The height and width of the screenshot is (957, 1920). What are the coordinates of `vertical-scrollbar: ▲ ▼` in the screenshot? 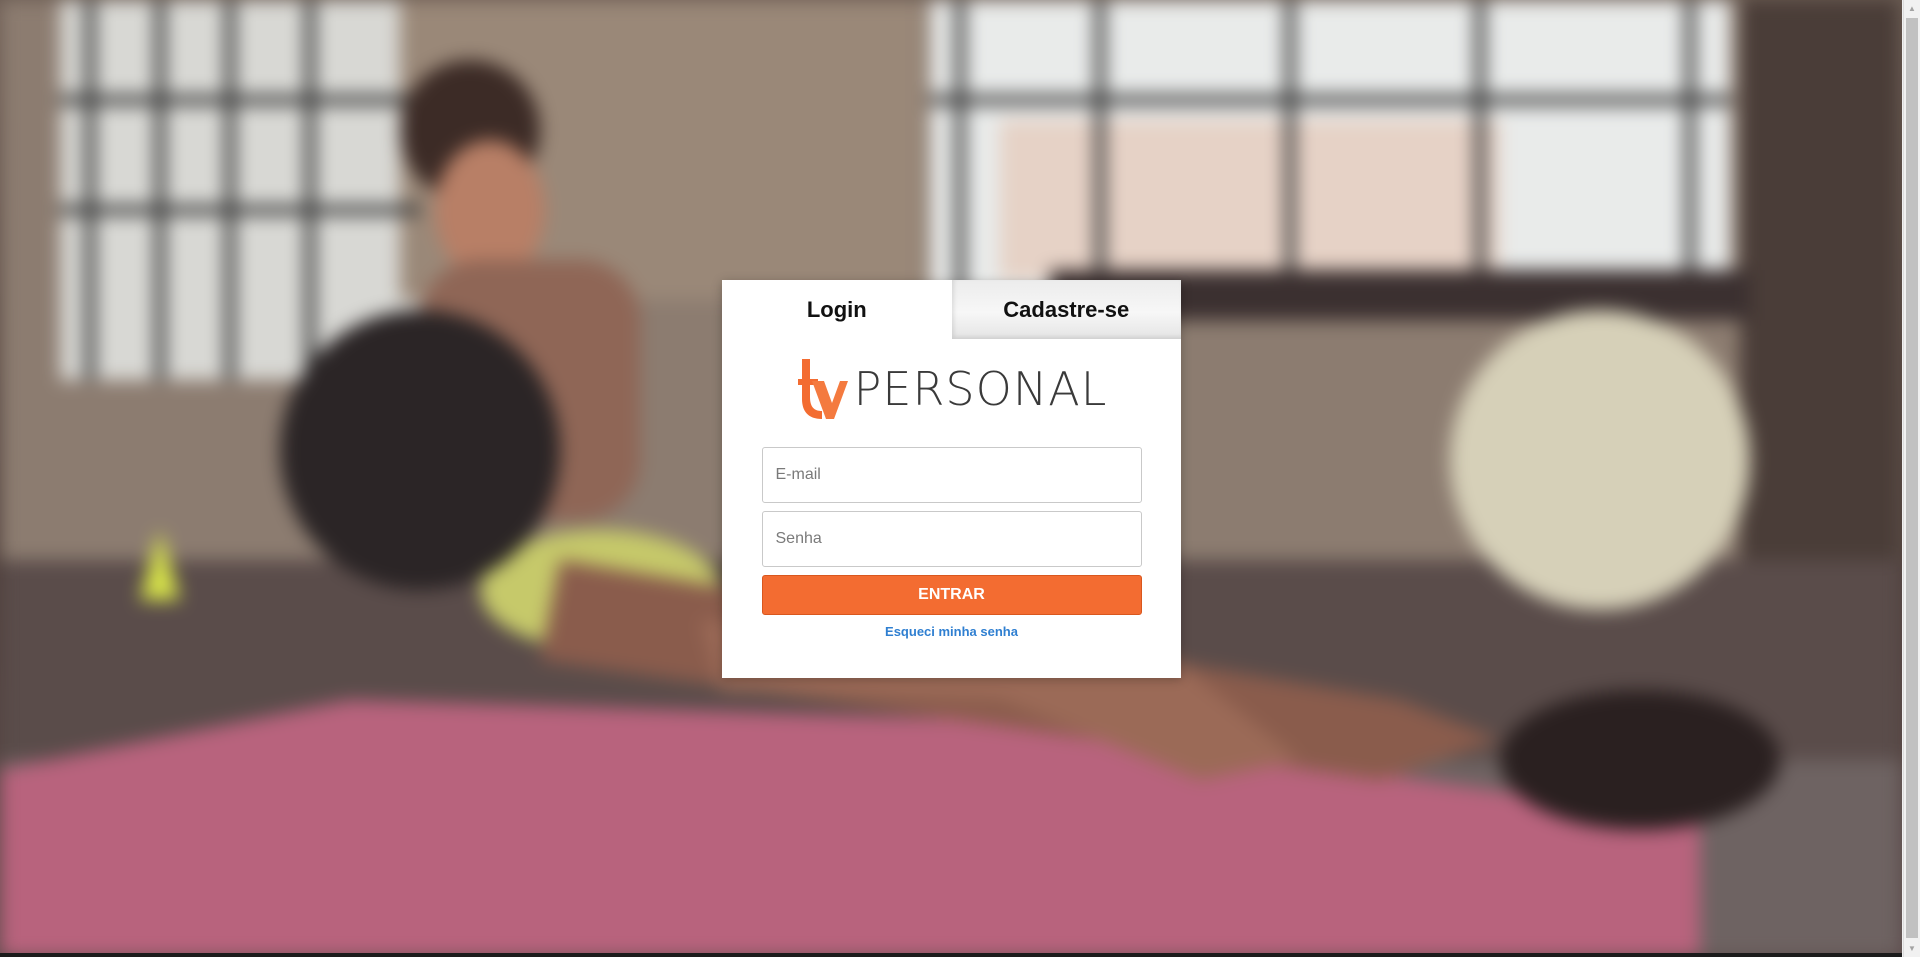 It's located at (1911, 478).